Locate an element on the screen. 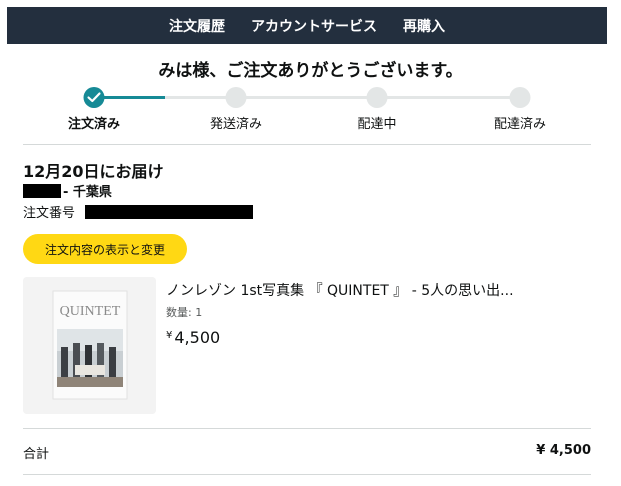 Image resolution: width=621 pixels, height=486 pixels. total-label: 合計 is located at coordinates (36, 454).